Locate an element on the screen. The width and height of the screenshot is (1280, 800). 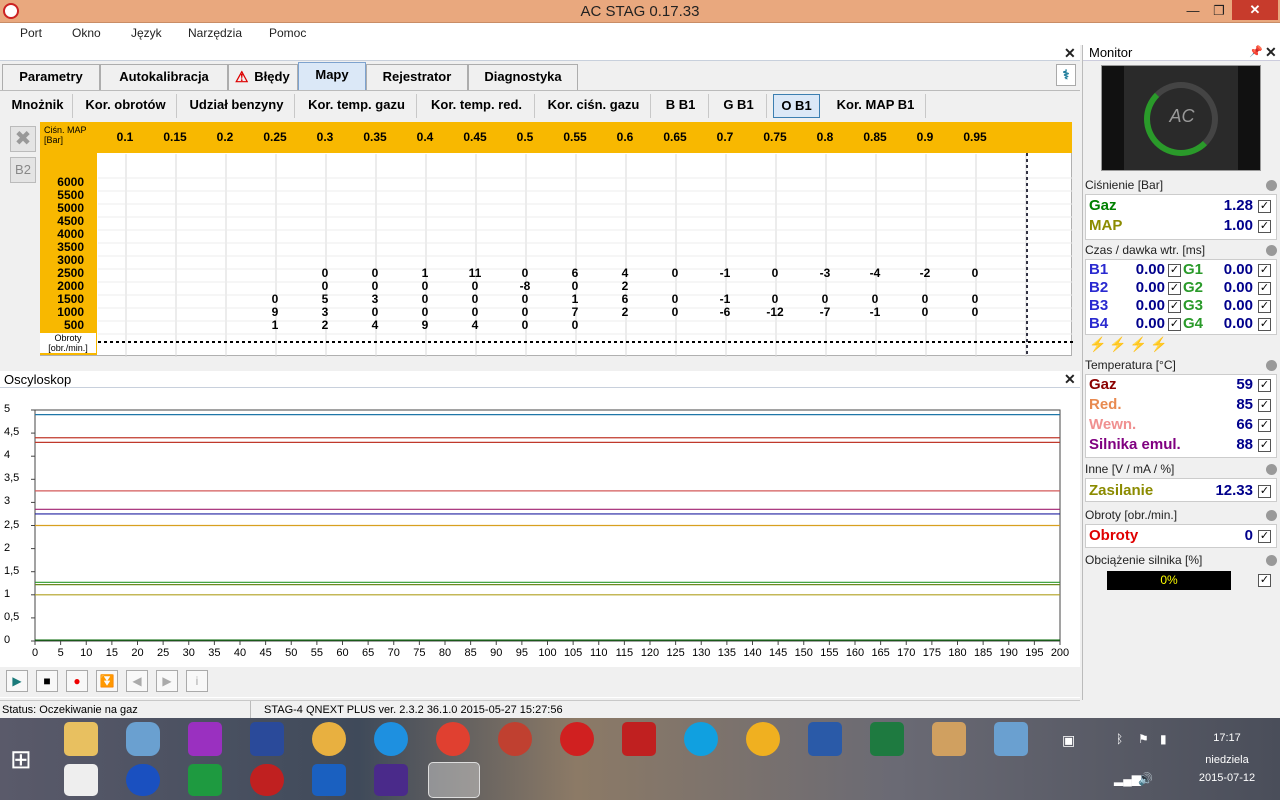
signal-tray-icon: ▂▄▆ is located at coordinates (1127, 779).